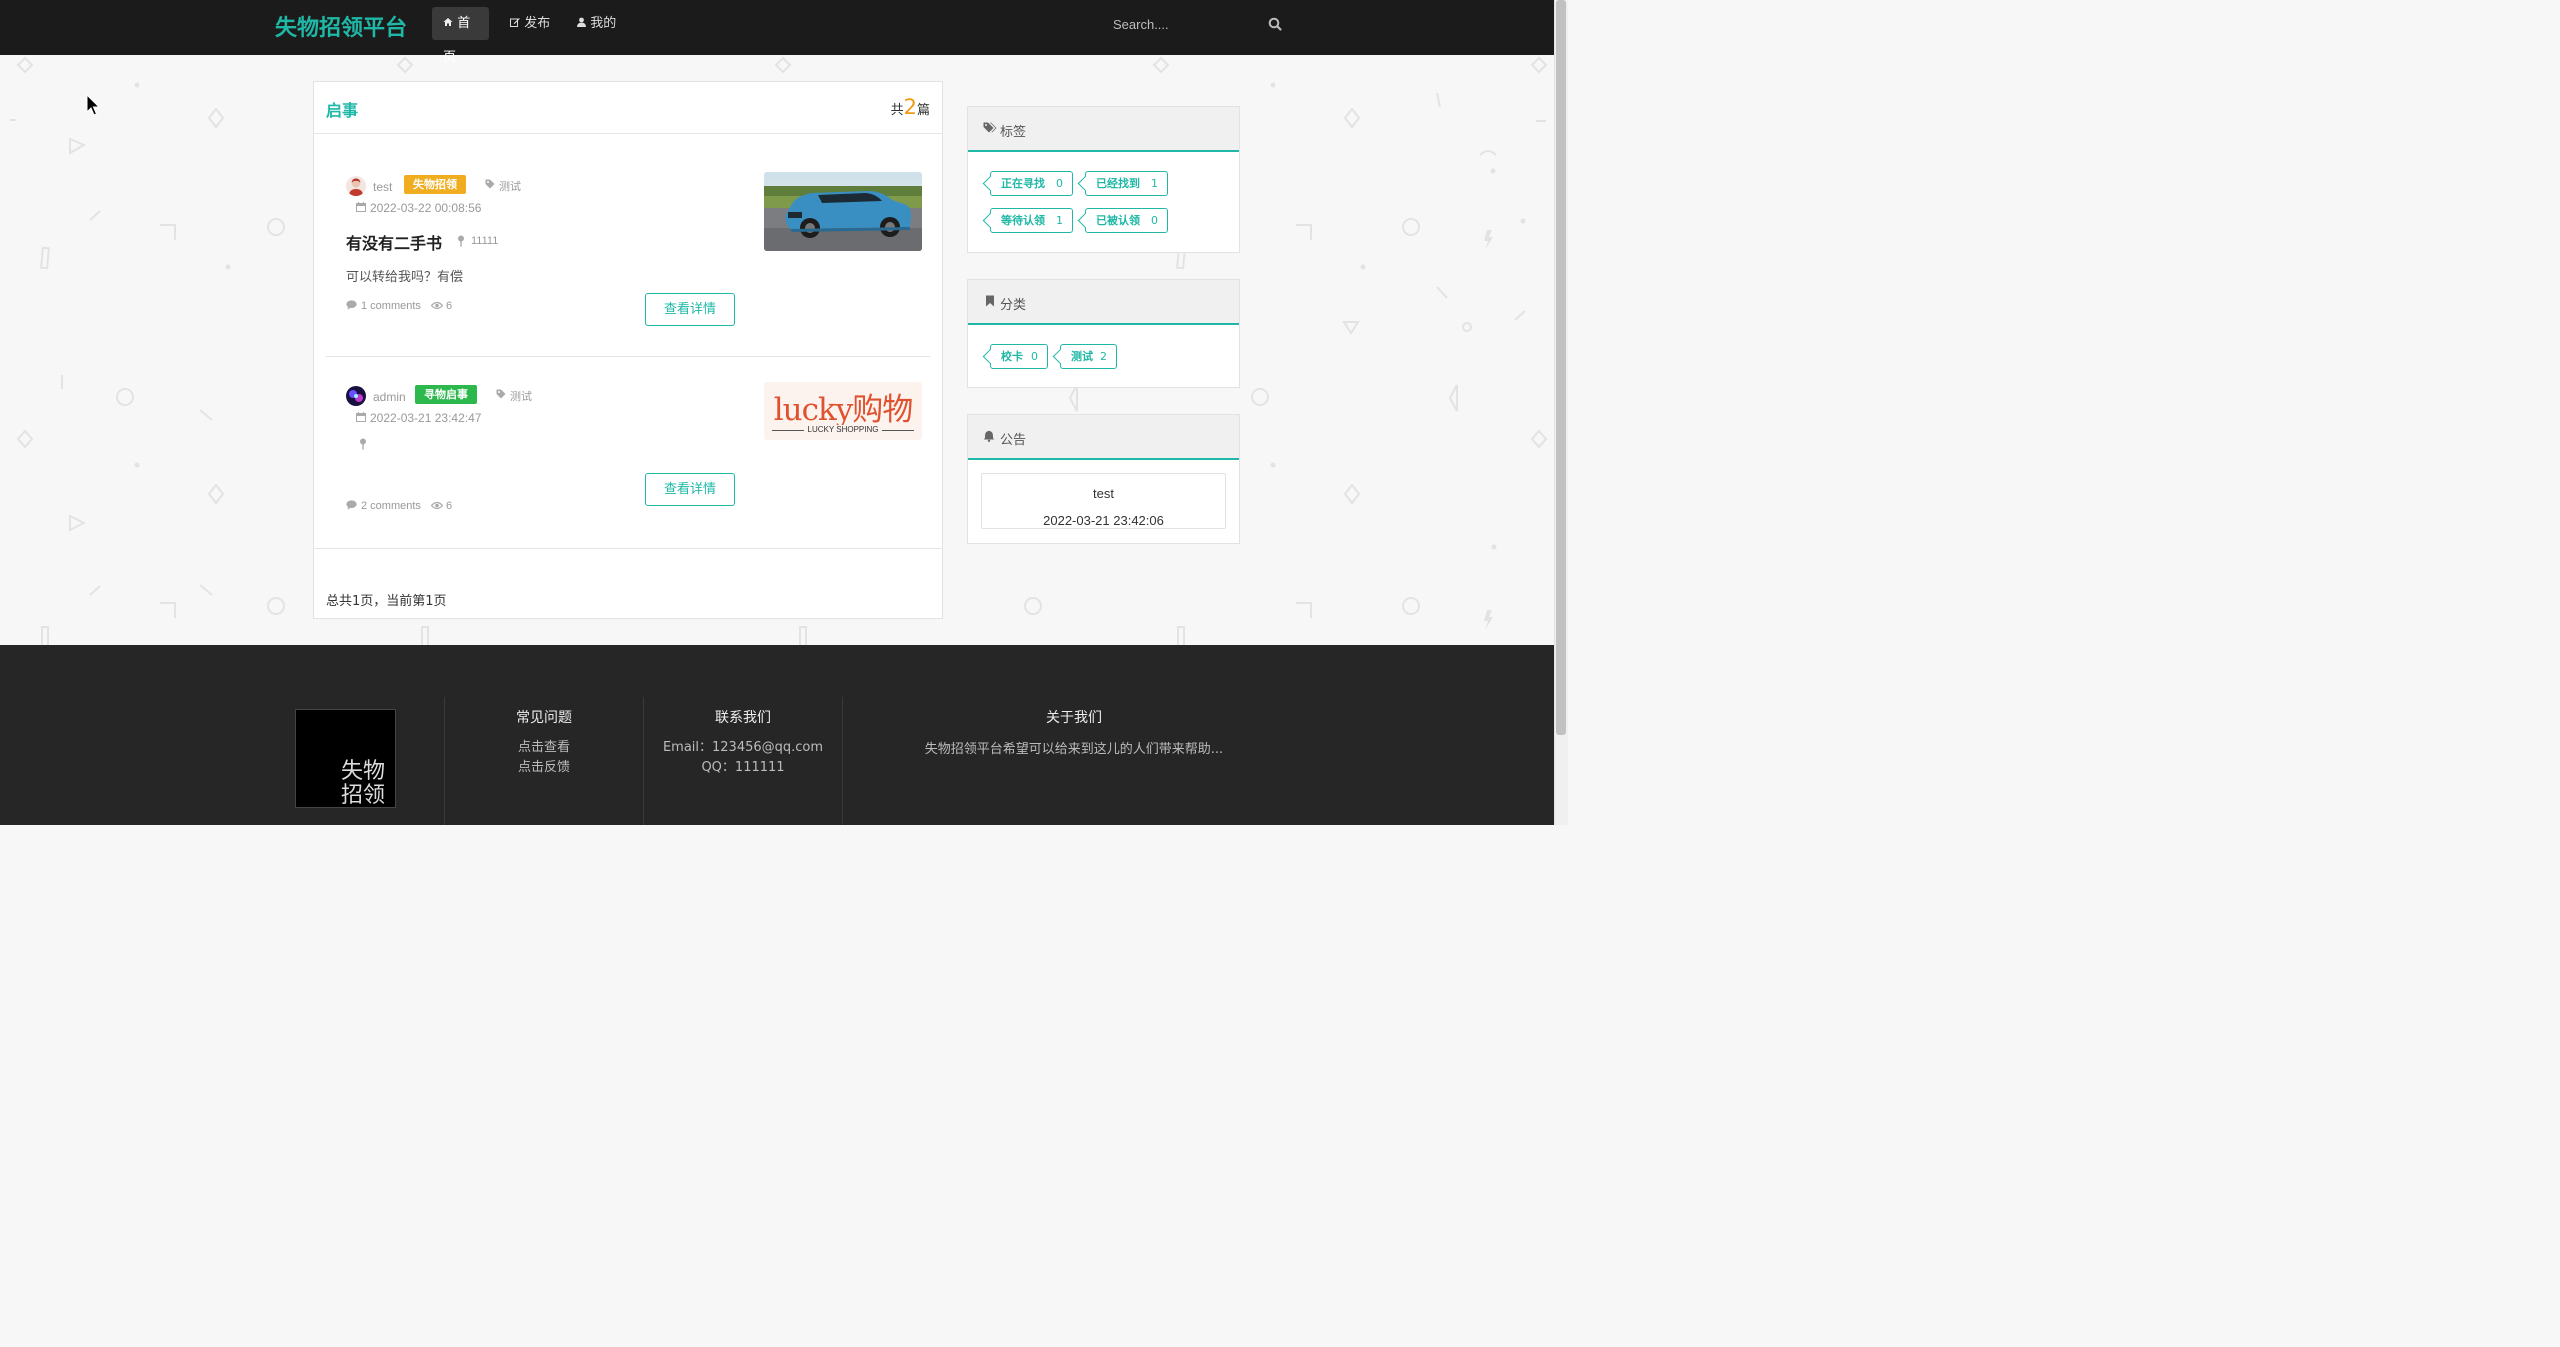 The image size is (2560, 1347). Describe the element at coordinates (363, 795) in the screenshot. I see `footer-logo-line2: 招领` at that location.